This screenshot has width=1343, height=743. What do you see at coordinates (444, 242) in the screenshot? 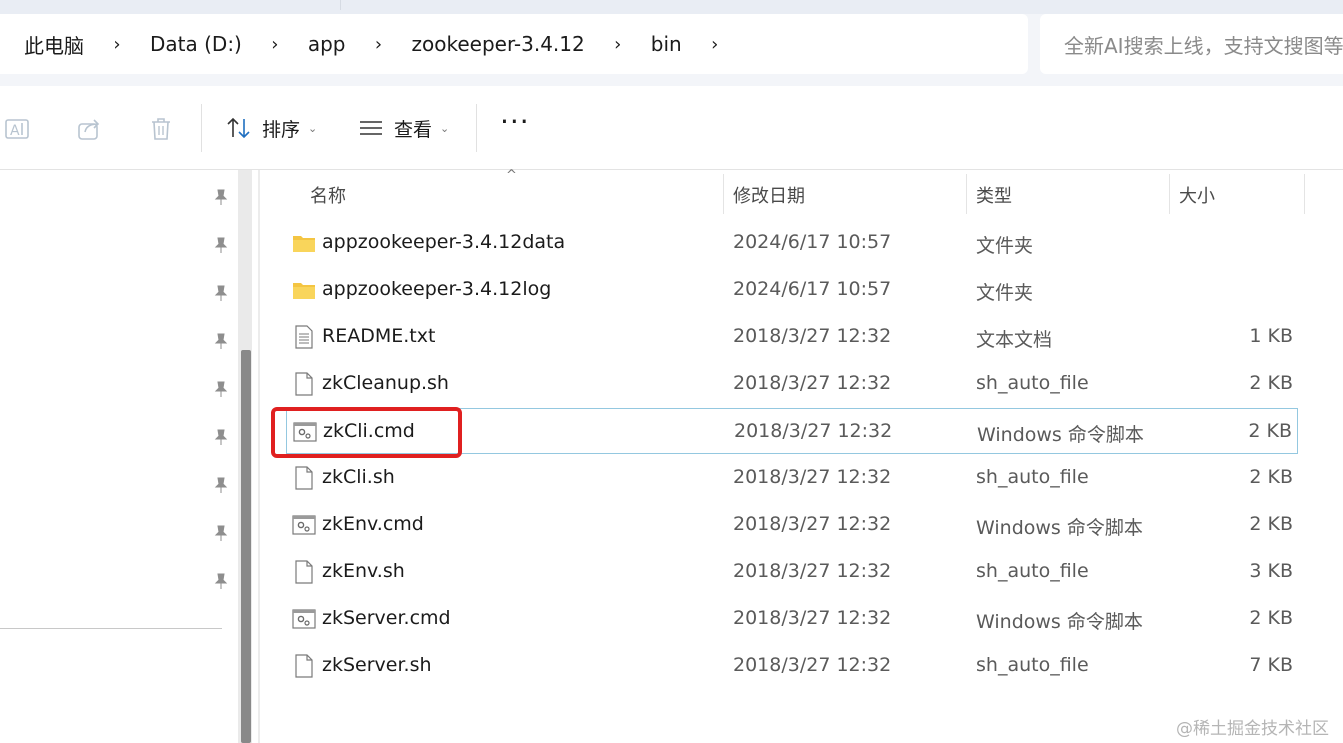
I see `file-name: appzookeeper-3.4.12data` at bounding box center [444, 242].